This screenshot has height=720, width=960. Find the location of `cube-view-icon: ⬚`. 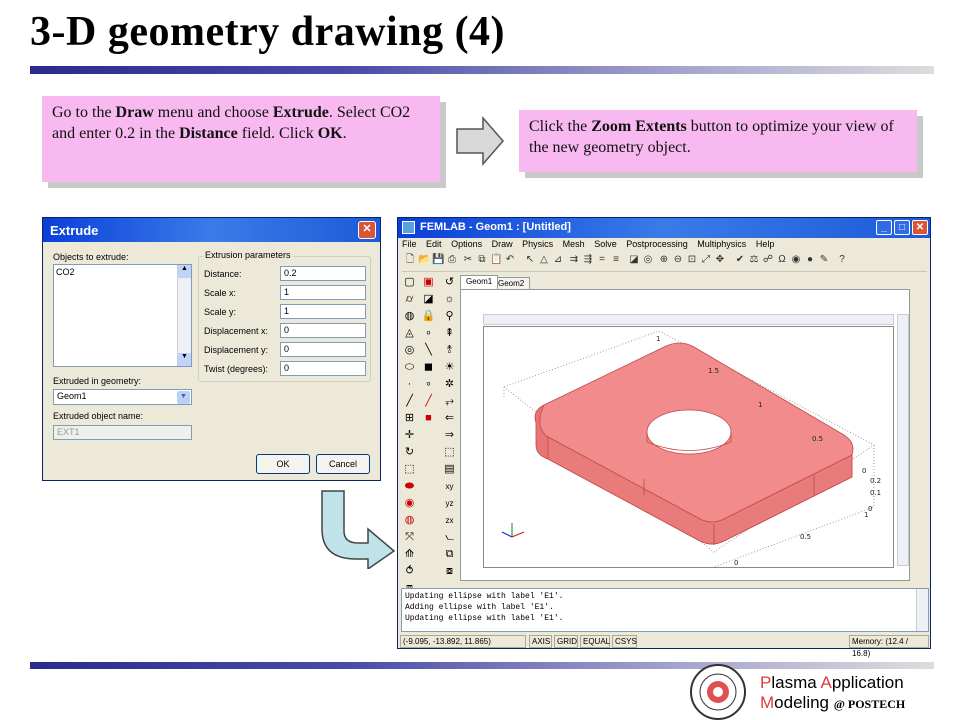

cube-view-icon: ⬚ is located at coordinates (449, 452).